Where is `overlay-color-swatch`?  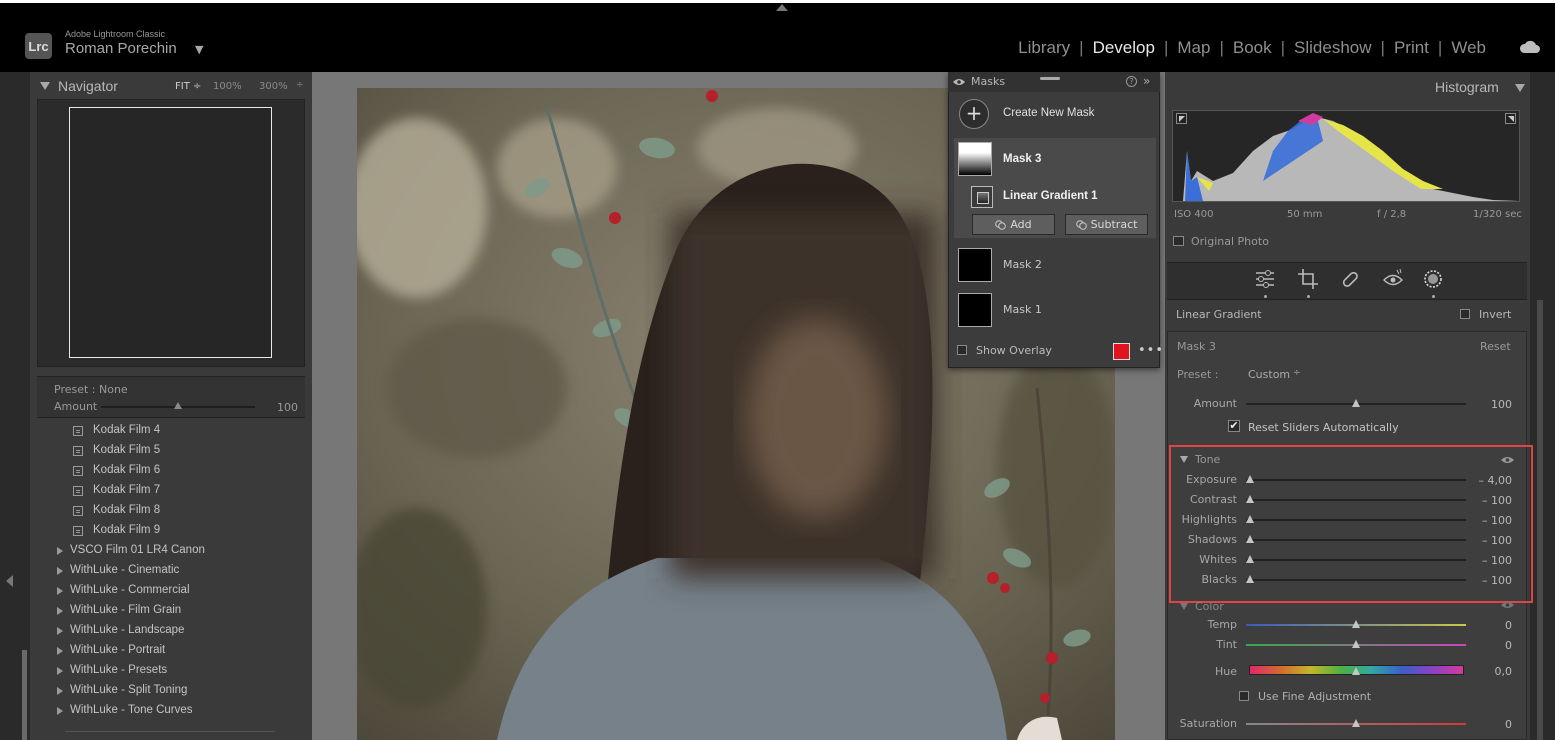
overlay-color-swatch is located at coordinates (1121, 351).